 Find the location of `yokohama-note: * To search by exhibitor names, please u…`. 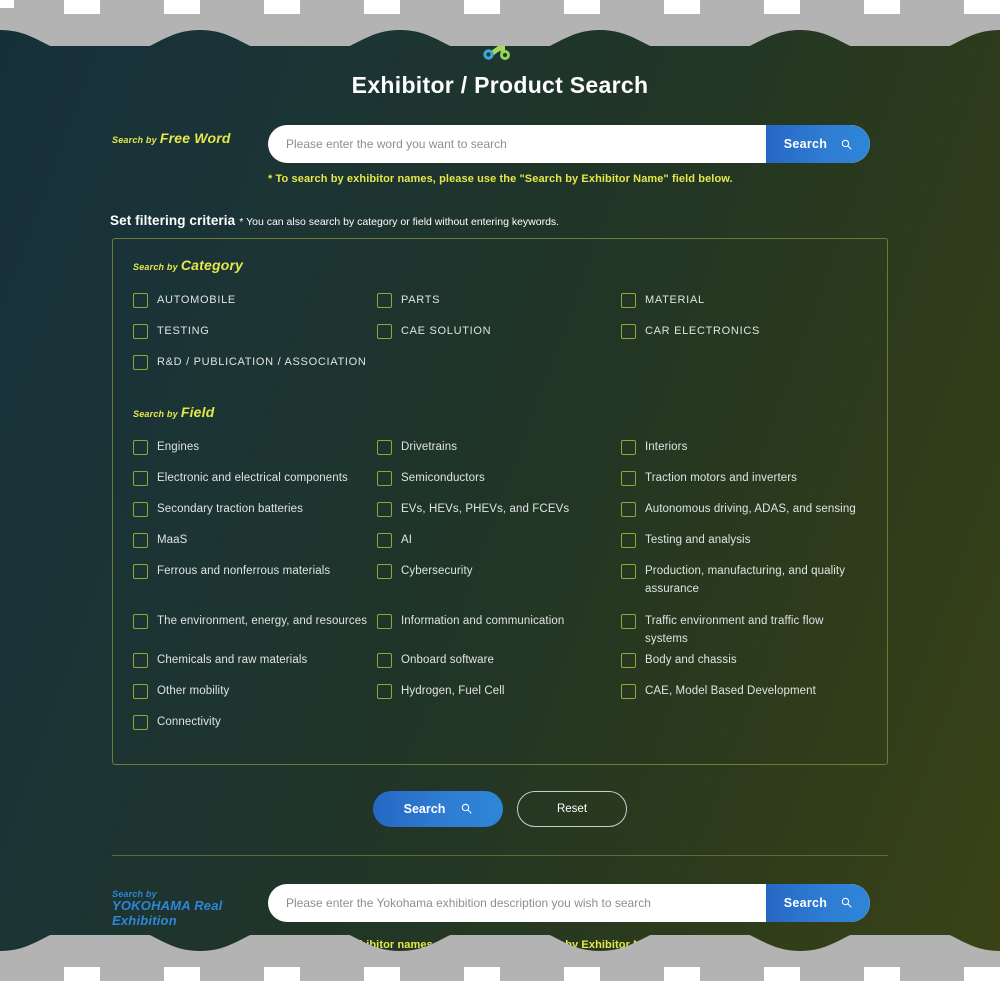

yokohama-note: * To search by exhibitor names, please u… is located at coordinates (500, 944).